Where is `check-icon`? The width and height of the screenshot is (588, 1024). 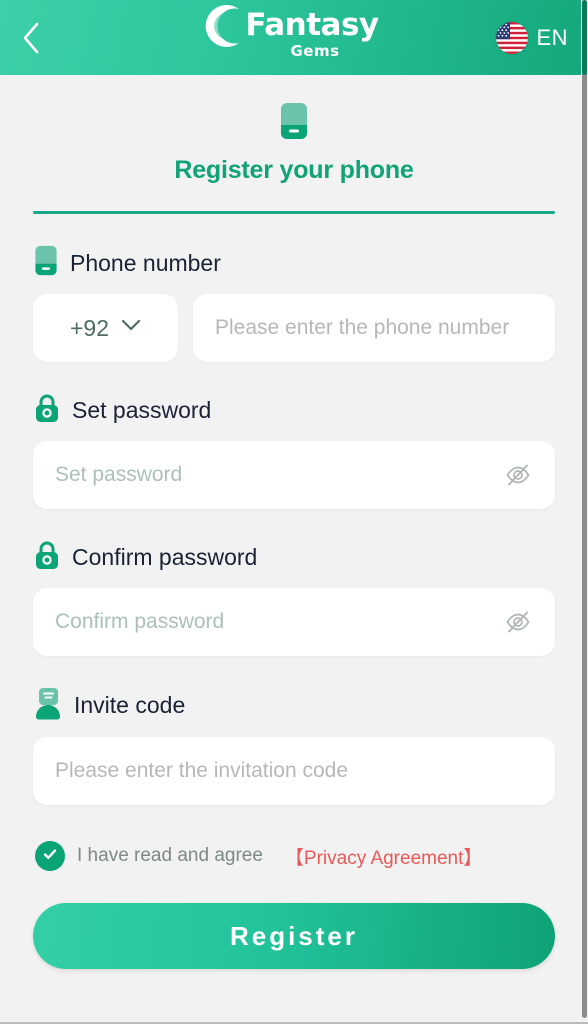
check-icon is located at coordinates (50, 856).